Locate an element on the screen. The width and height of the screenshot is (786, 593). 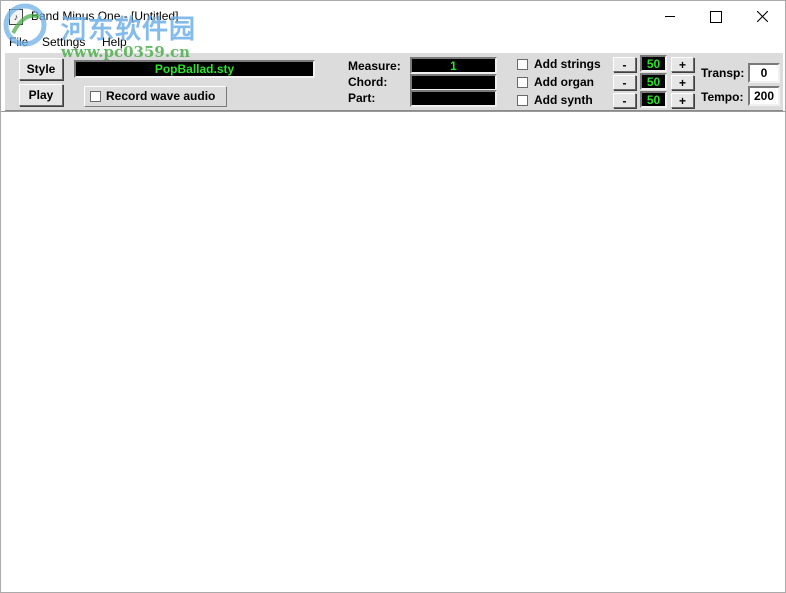
add-organ-checkbox is located at coordinates (522, 82).